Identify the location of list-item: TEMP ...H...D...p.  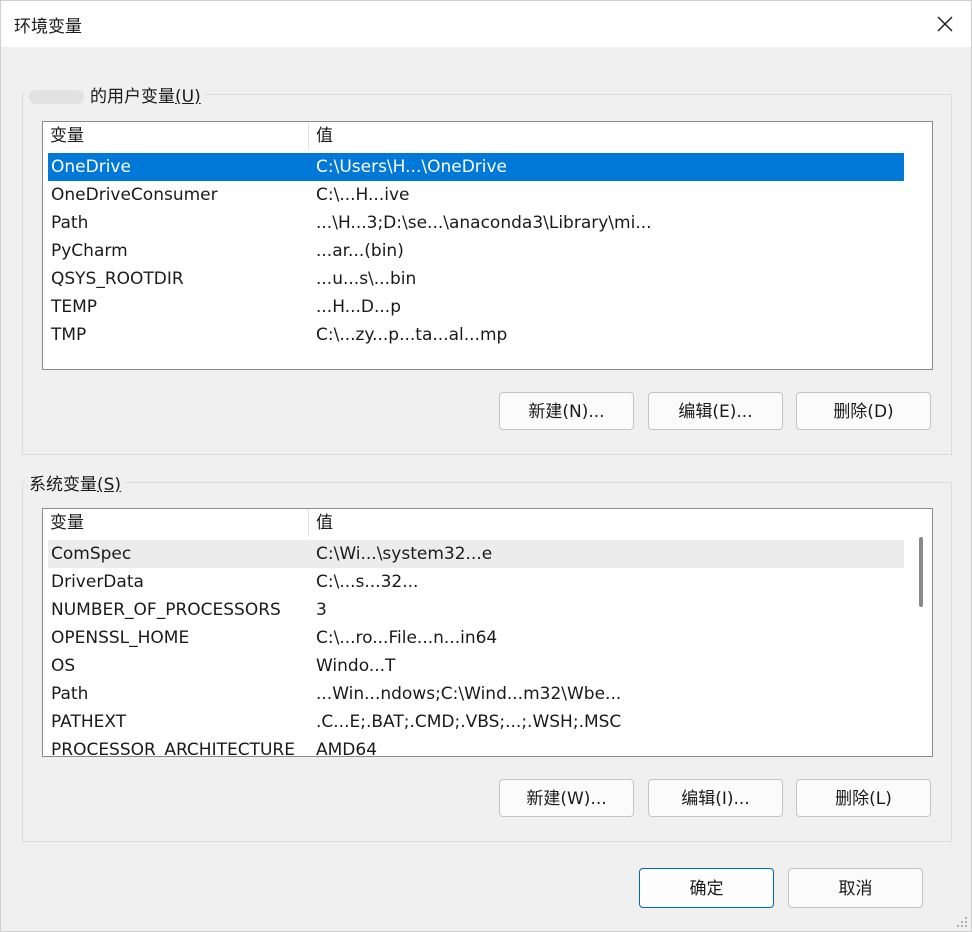
(476, 307).